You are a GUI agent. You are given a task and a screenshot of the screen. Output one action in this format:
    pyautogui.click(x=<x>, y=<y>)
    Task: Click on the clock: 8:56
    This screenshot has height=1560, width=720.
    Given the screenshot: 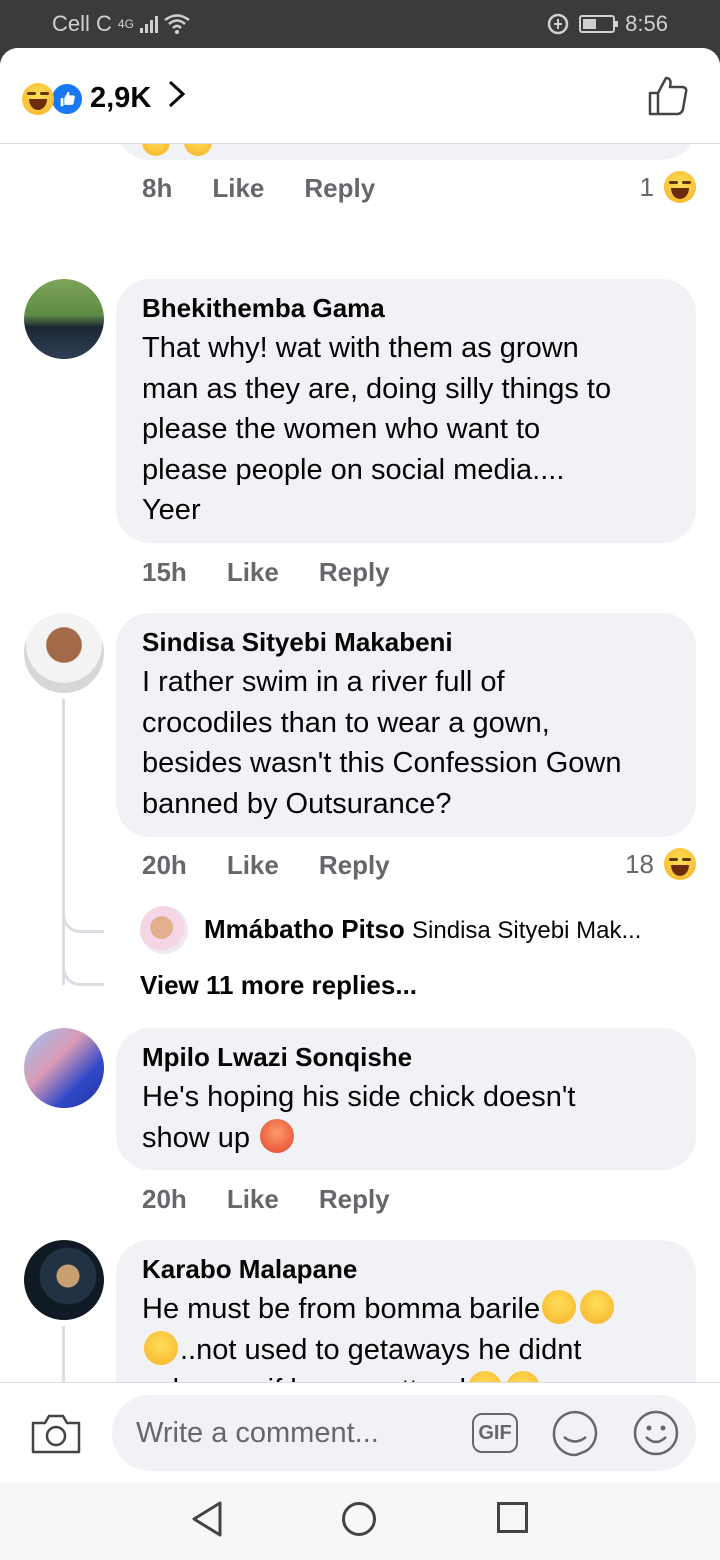 What is the action you would take?
    pyautogui.click(x=646, y=23)
    